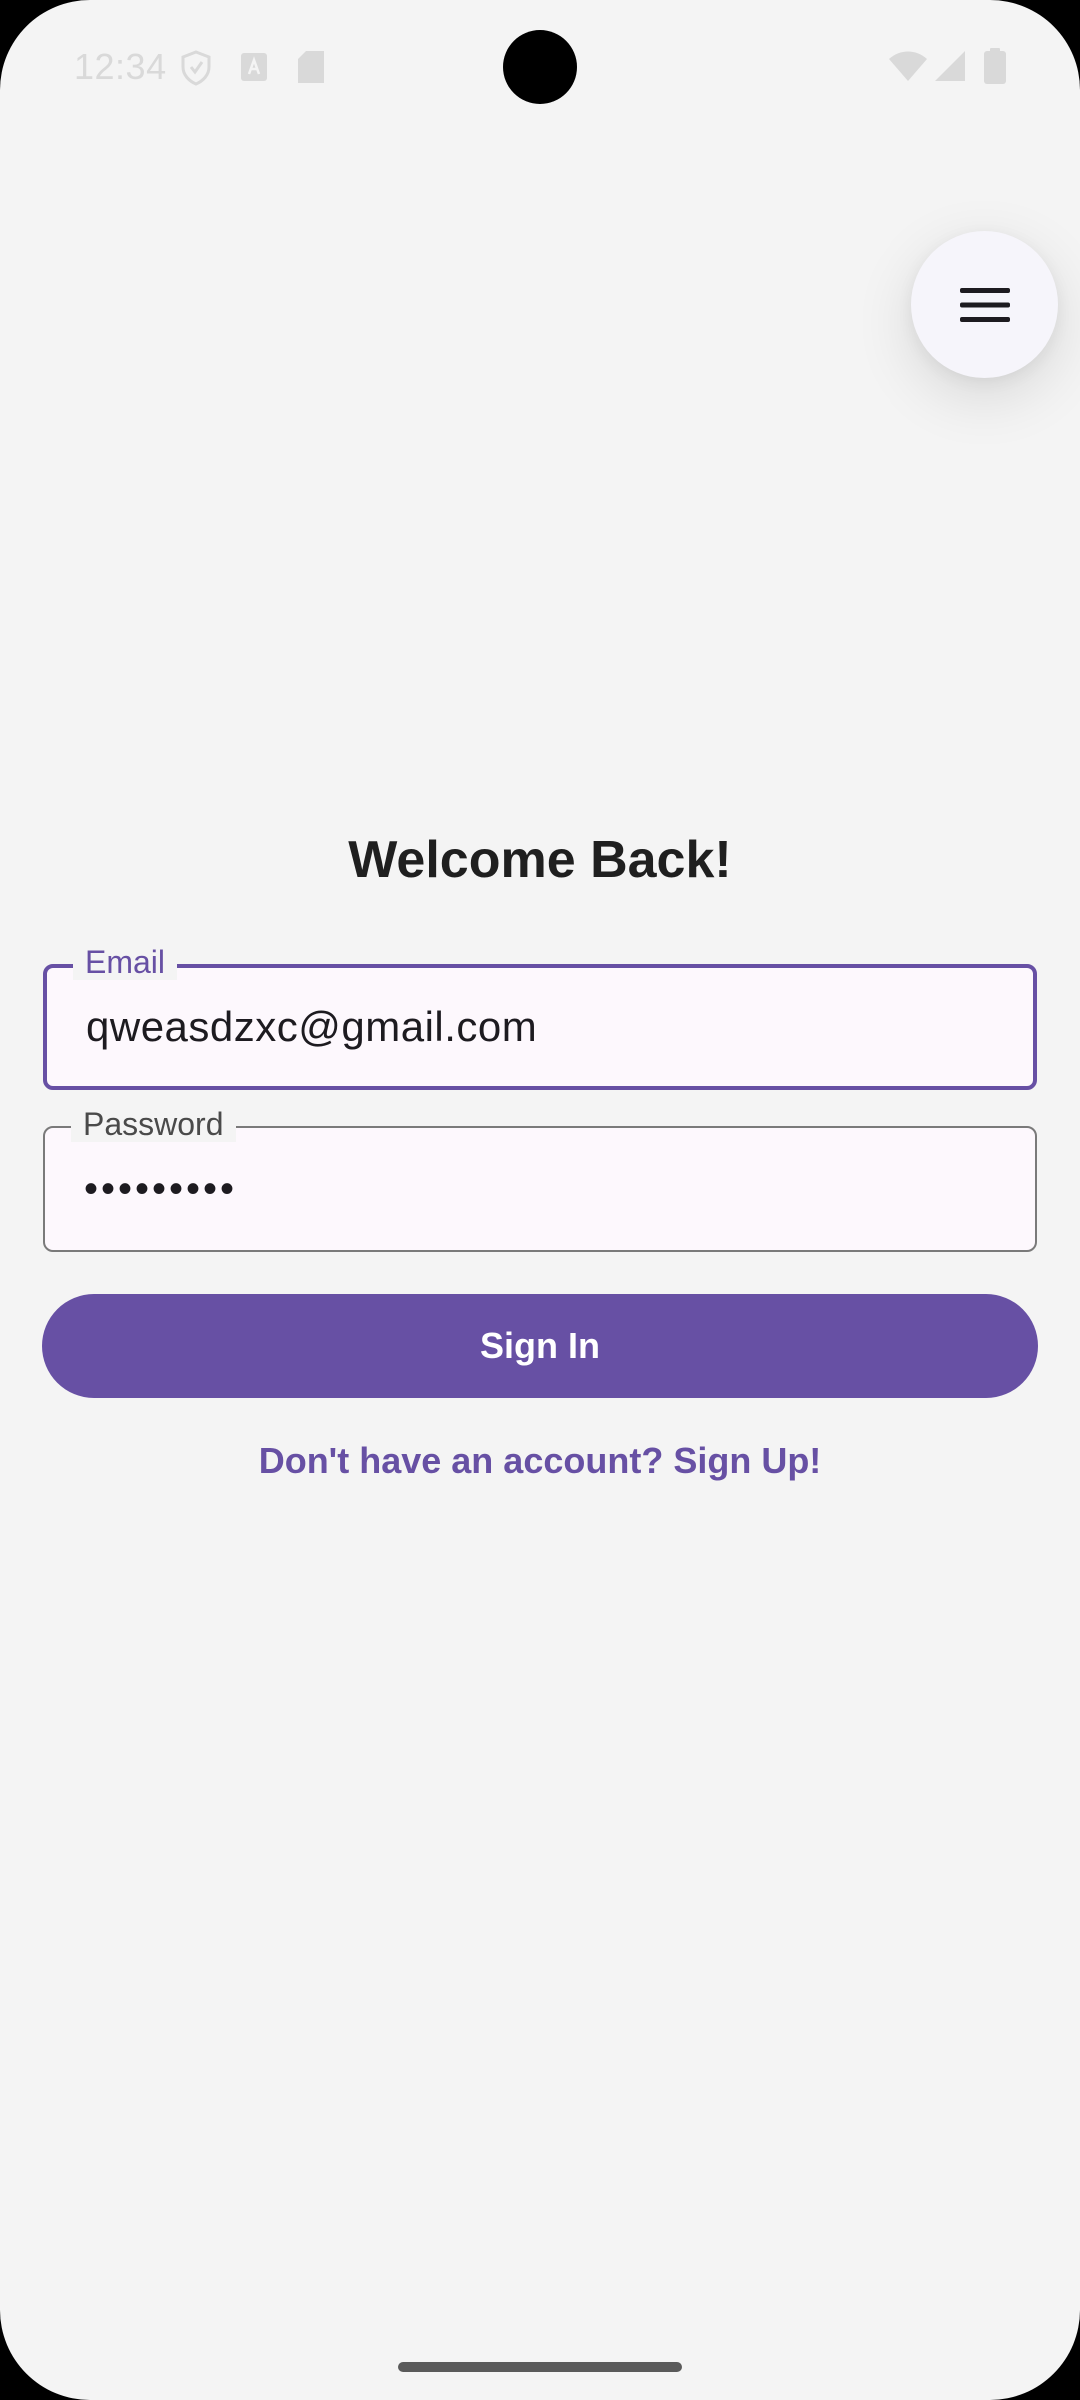 The image size is (1080, 2400). Describe the element at coordinates (540, 1346) in the screenshot. I see `sign-in-button: Sign In` at that location.